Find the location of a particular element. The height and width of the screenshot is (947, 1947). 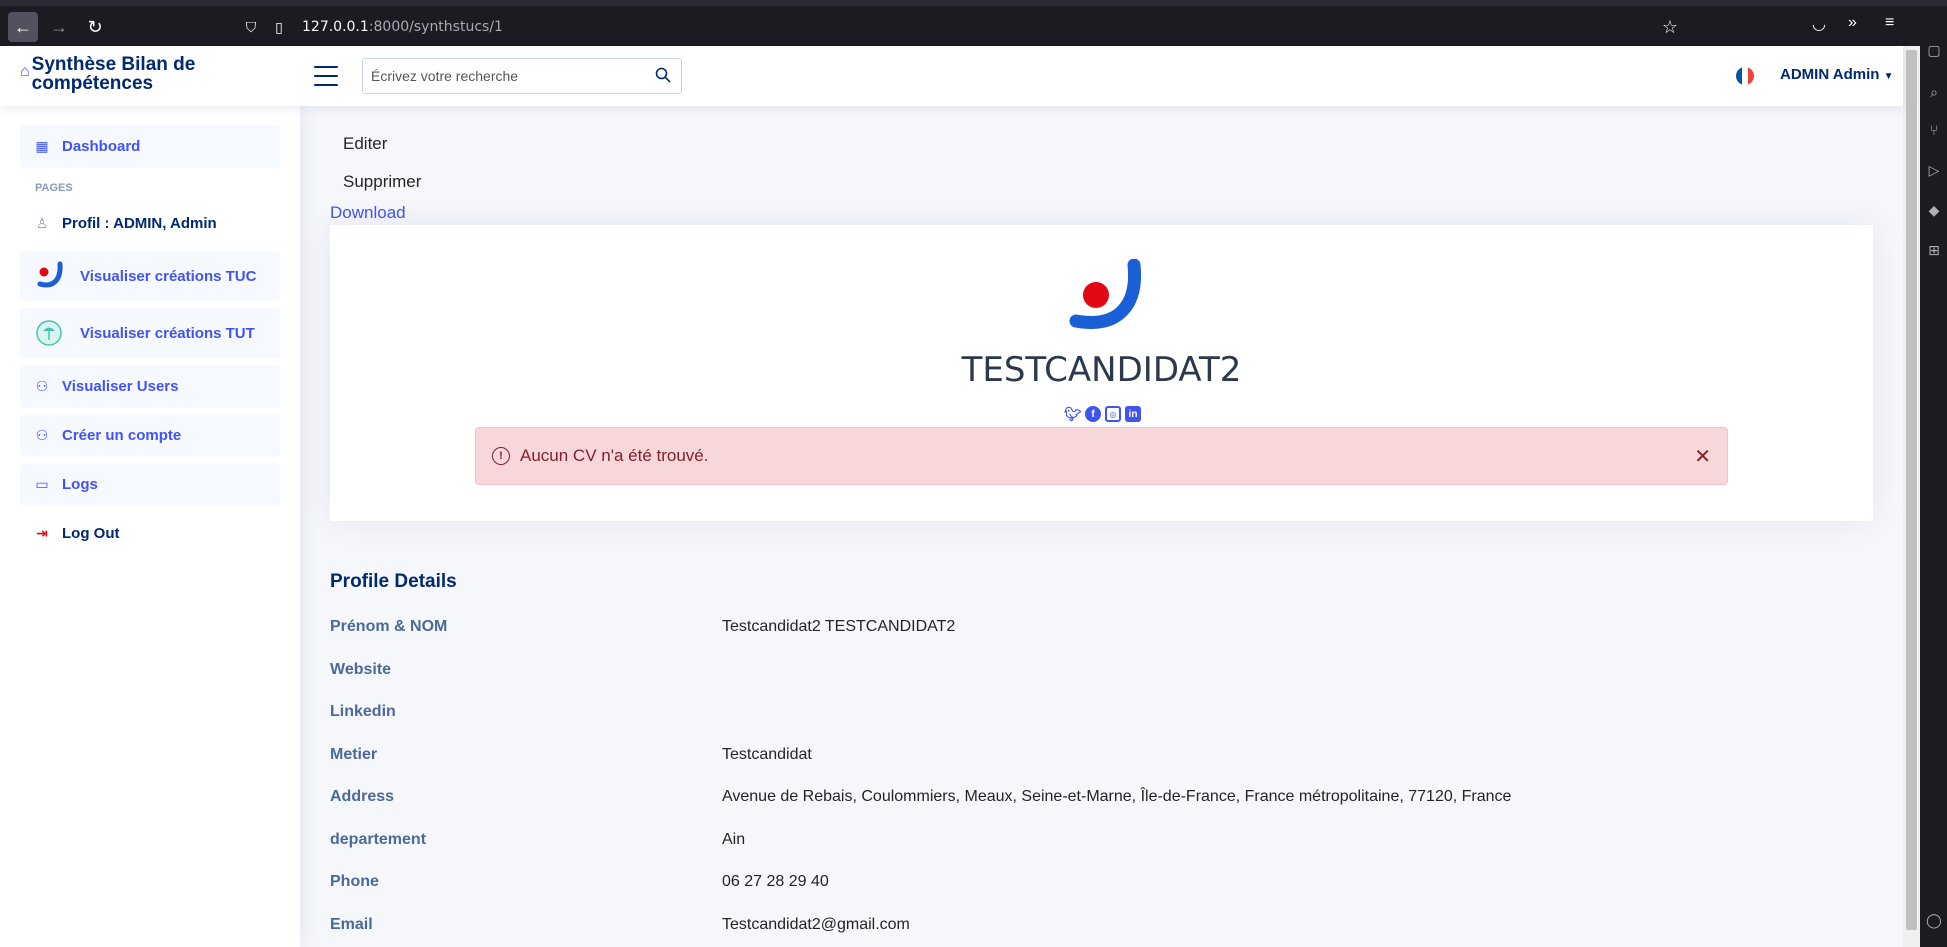

home-icon: ⌂ is located at coordinates (25, 71).